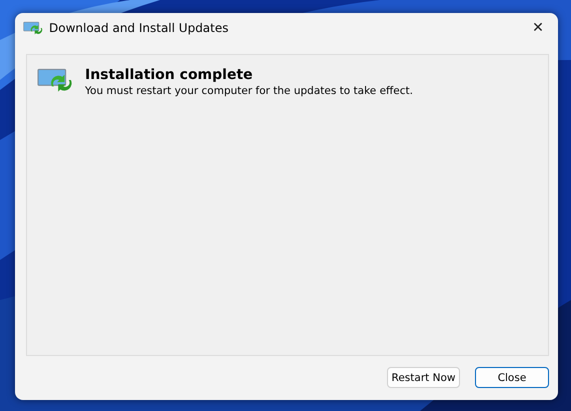 The height and width of the screenshot is (411, 571). What do you see at coordinates (538, 28) in the screenshot?
I see `close-button: ✕` at bounding box center [538, 28].